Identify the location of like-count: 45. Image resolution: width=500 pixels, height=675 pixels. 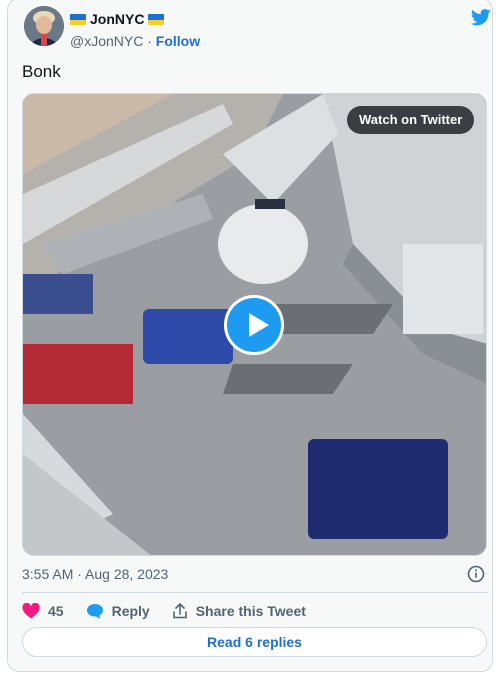
(56, 611).